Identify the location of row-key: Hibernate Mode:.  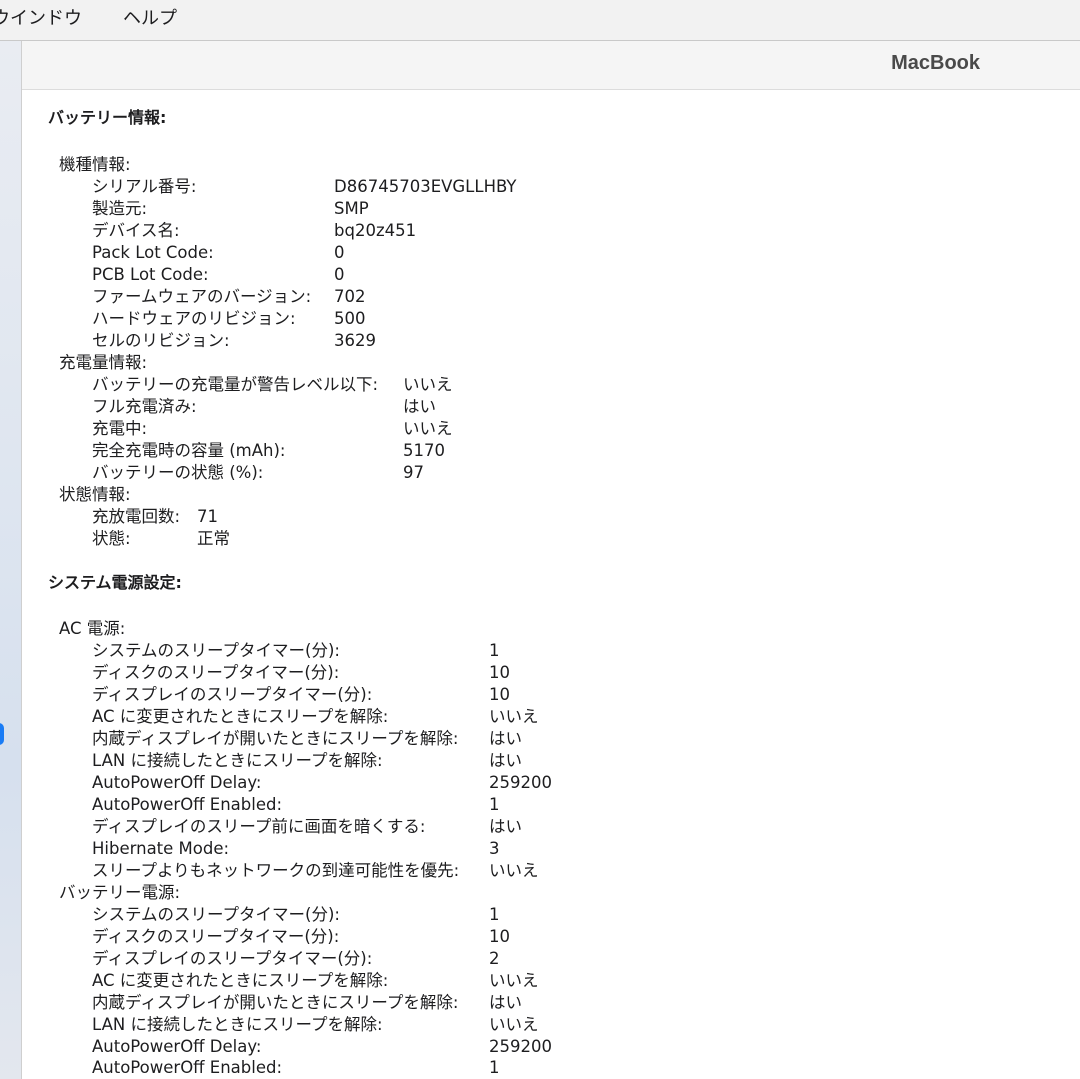
(161, 848).